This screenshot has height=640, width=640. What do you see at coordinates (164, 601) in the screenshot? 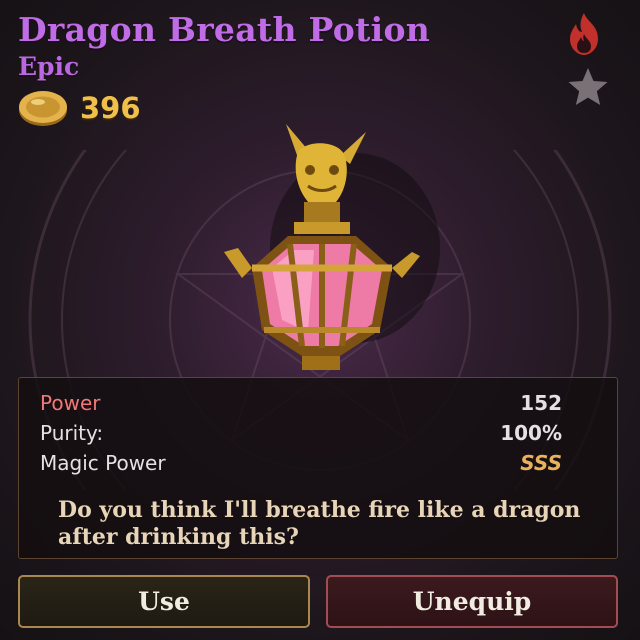
I see `use-button: Use` at bounding box center [164, 601].